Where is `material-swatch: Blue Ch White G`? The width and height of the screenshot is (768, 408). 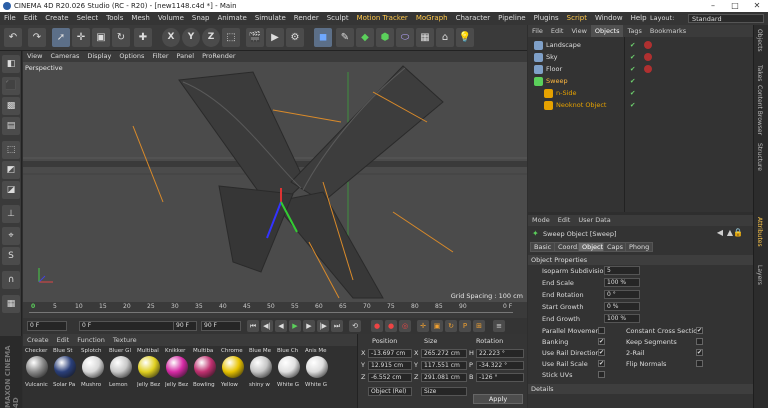 material-swatch: Blue Ch White G is located at coordinates (289, 372).